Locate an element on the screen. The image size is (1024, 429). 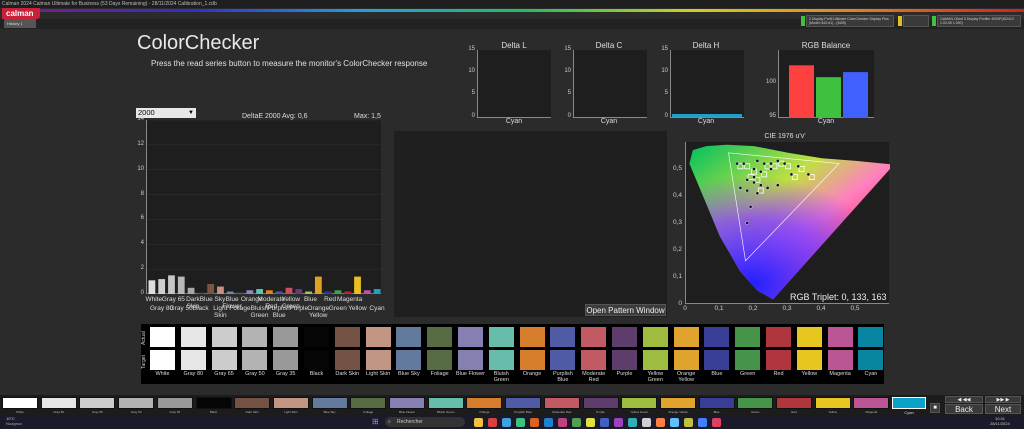
next-button: Next is located at coordinates (1003, 409).